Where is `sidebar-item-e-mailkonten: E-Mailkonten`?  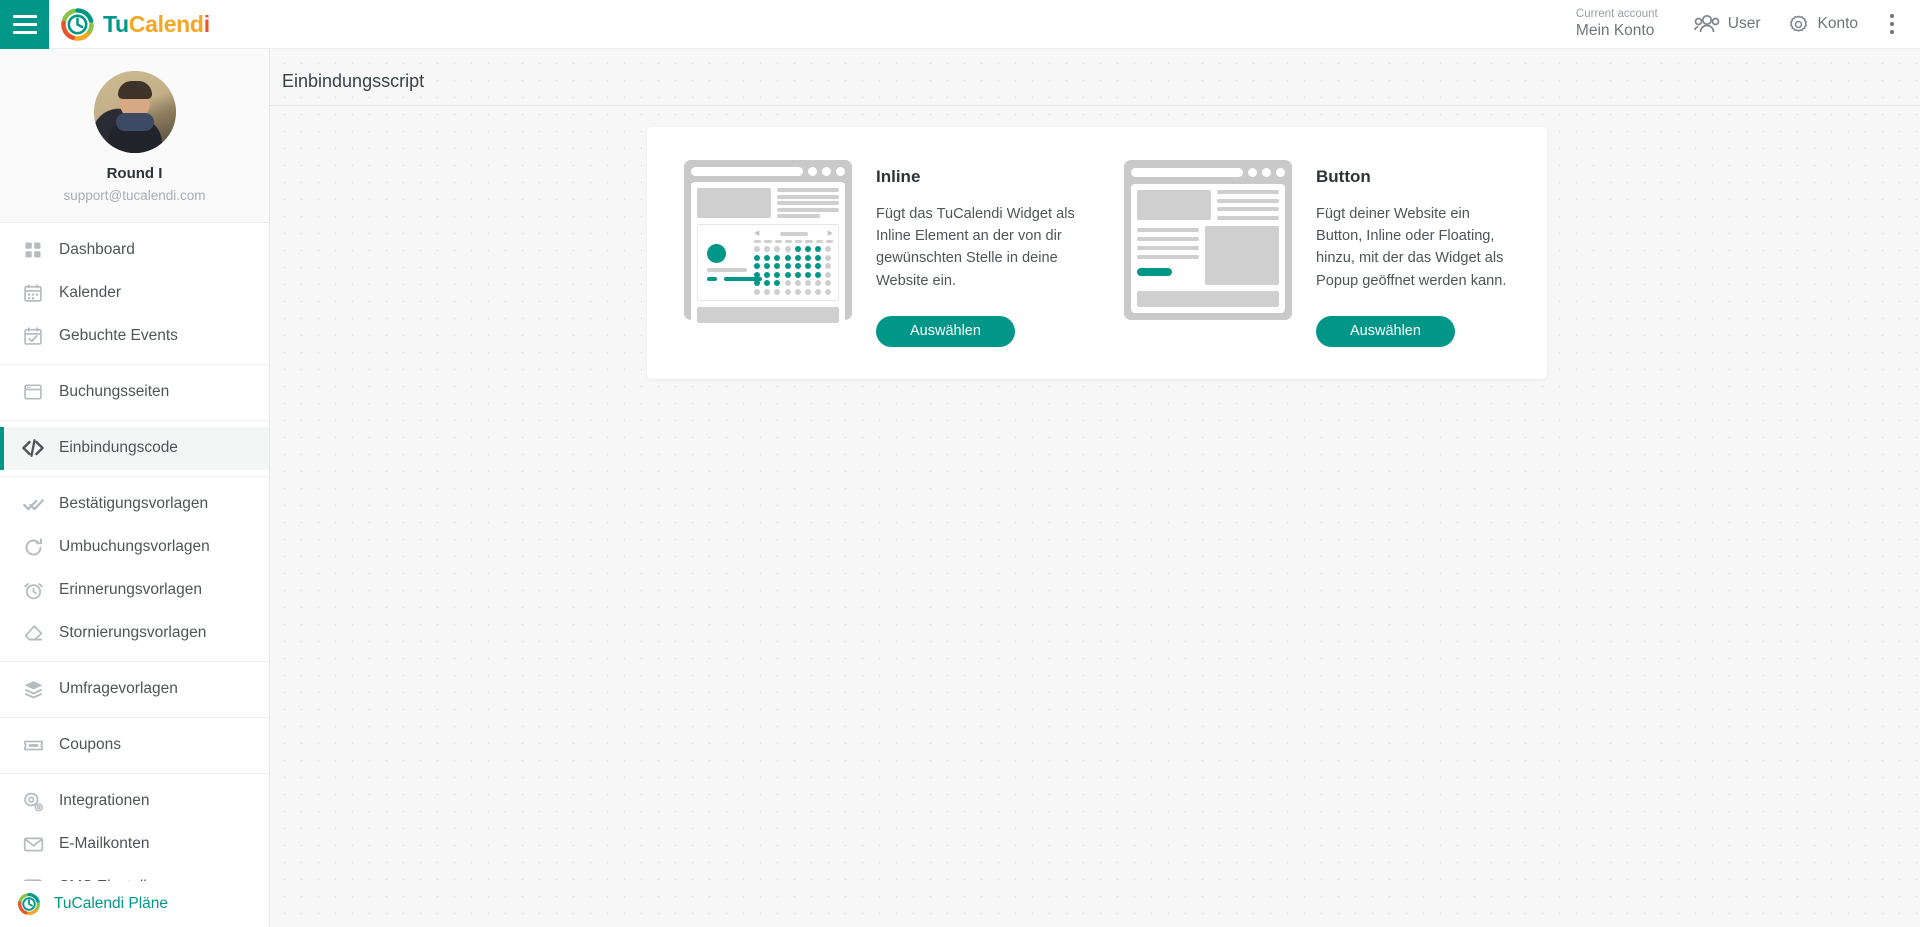 sidebar-item-e-mailkonten: E-Mailkonten is located at coordinates (134, 844).